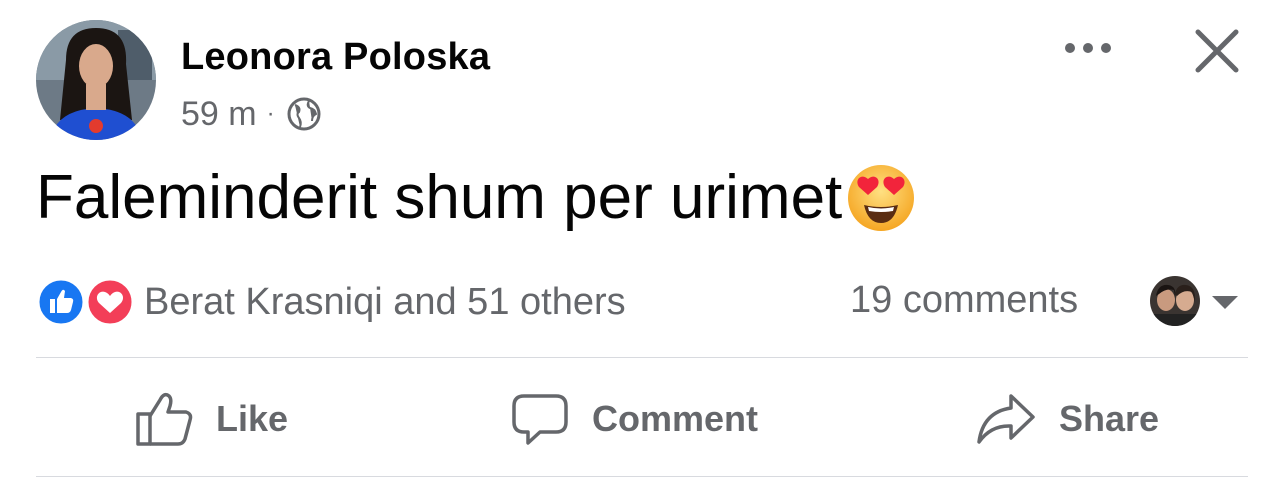  Describe the element at coordinates (964, 300) in the screenshot. I see `comments-count: 19 comments` at that location.